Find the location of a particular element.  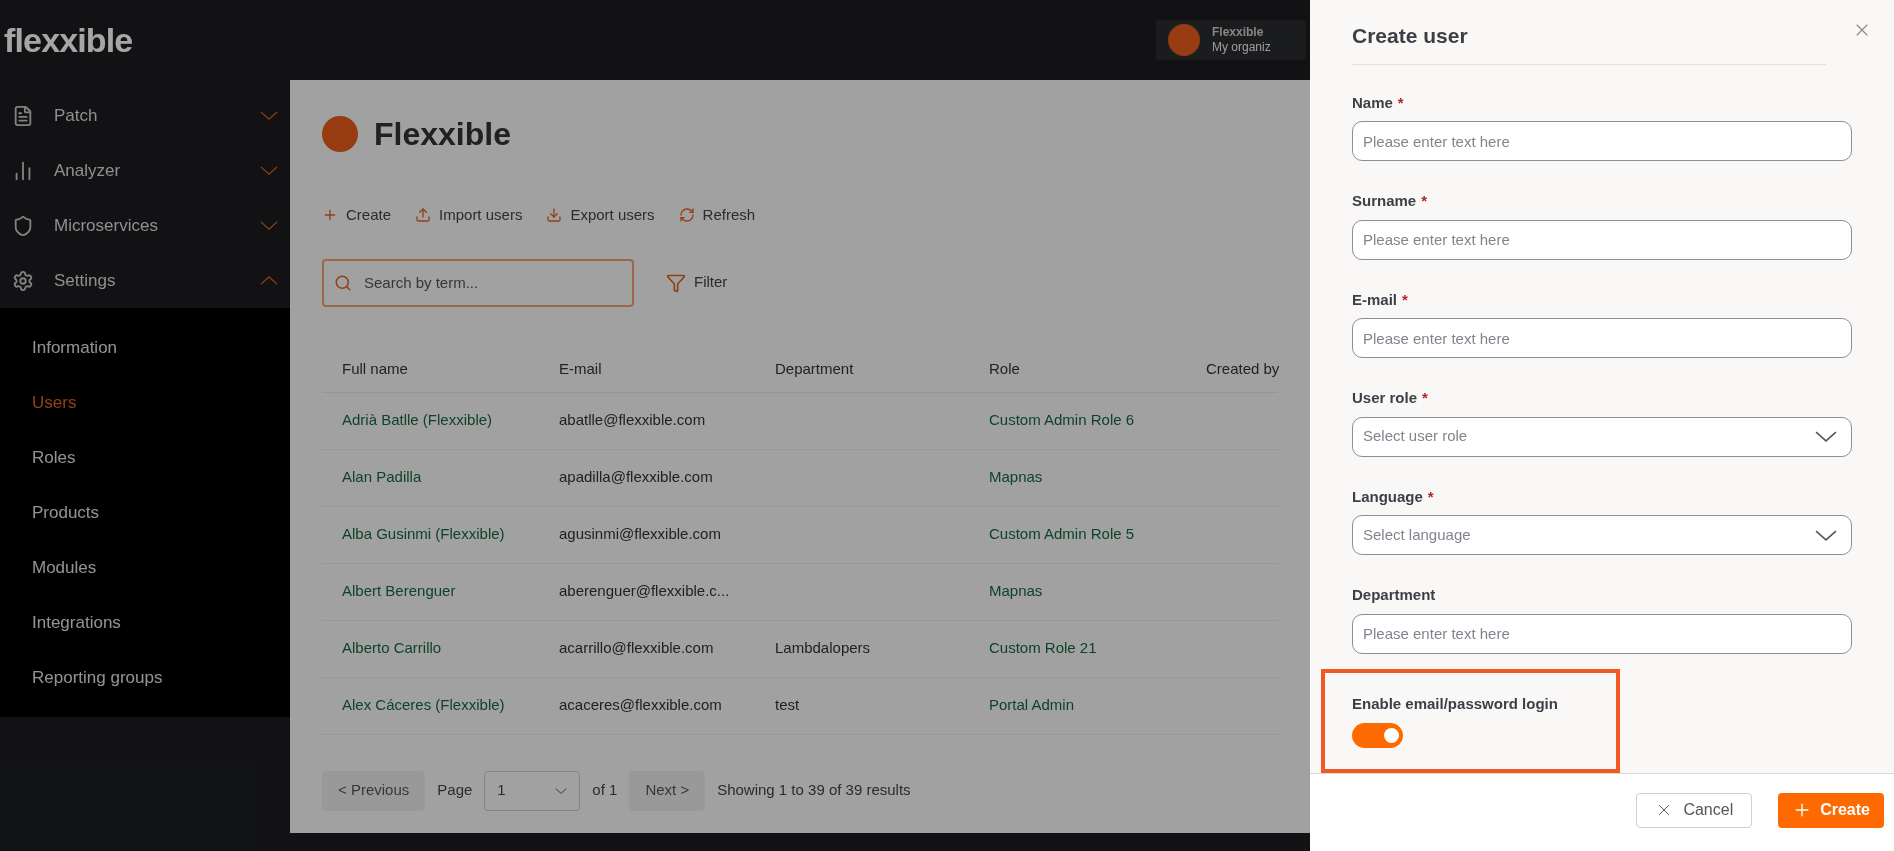

select-field: Select language is located at coordinates (1602, 535).